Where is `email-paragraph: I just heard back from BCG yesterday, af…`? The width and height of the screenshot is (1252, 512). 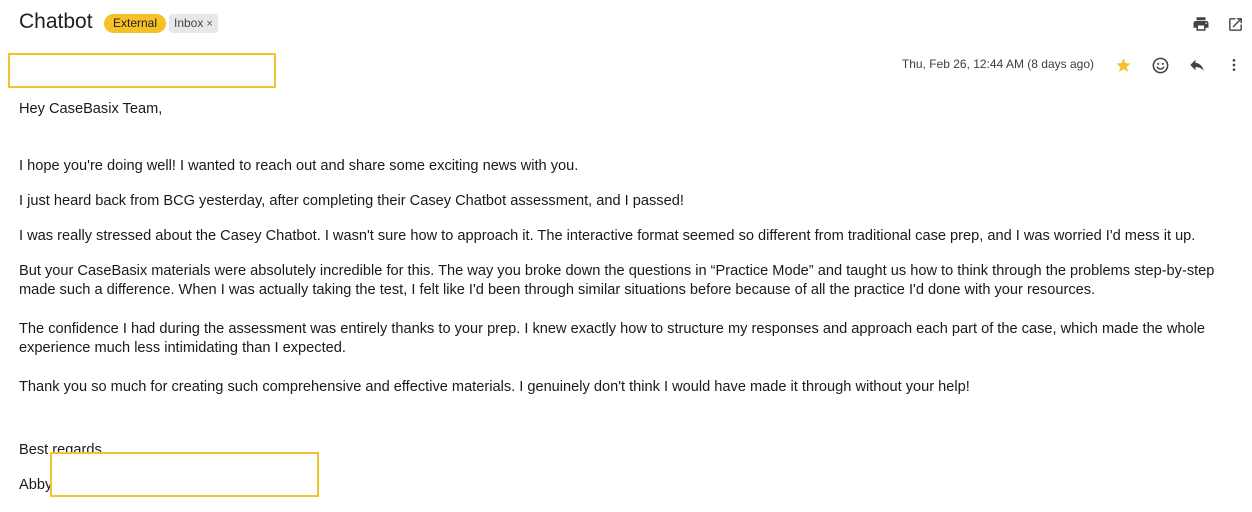
email-paragraph: I just heard back from BCG yesterday, af… is located at coordinates (351, 201).